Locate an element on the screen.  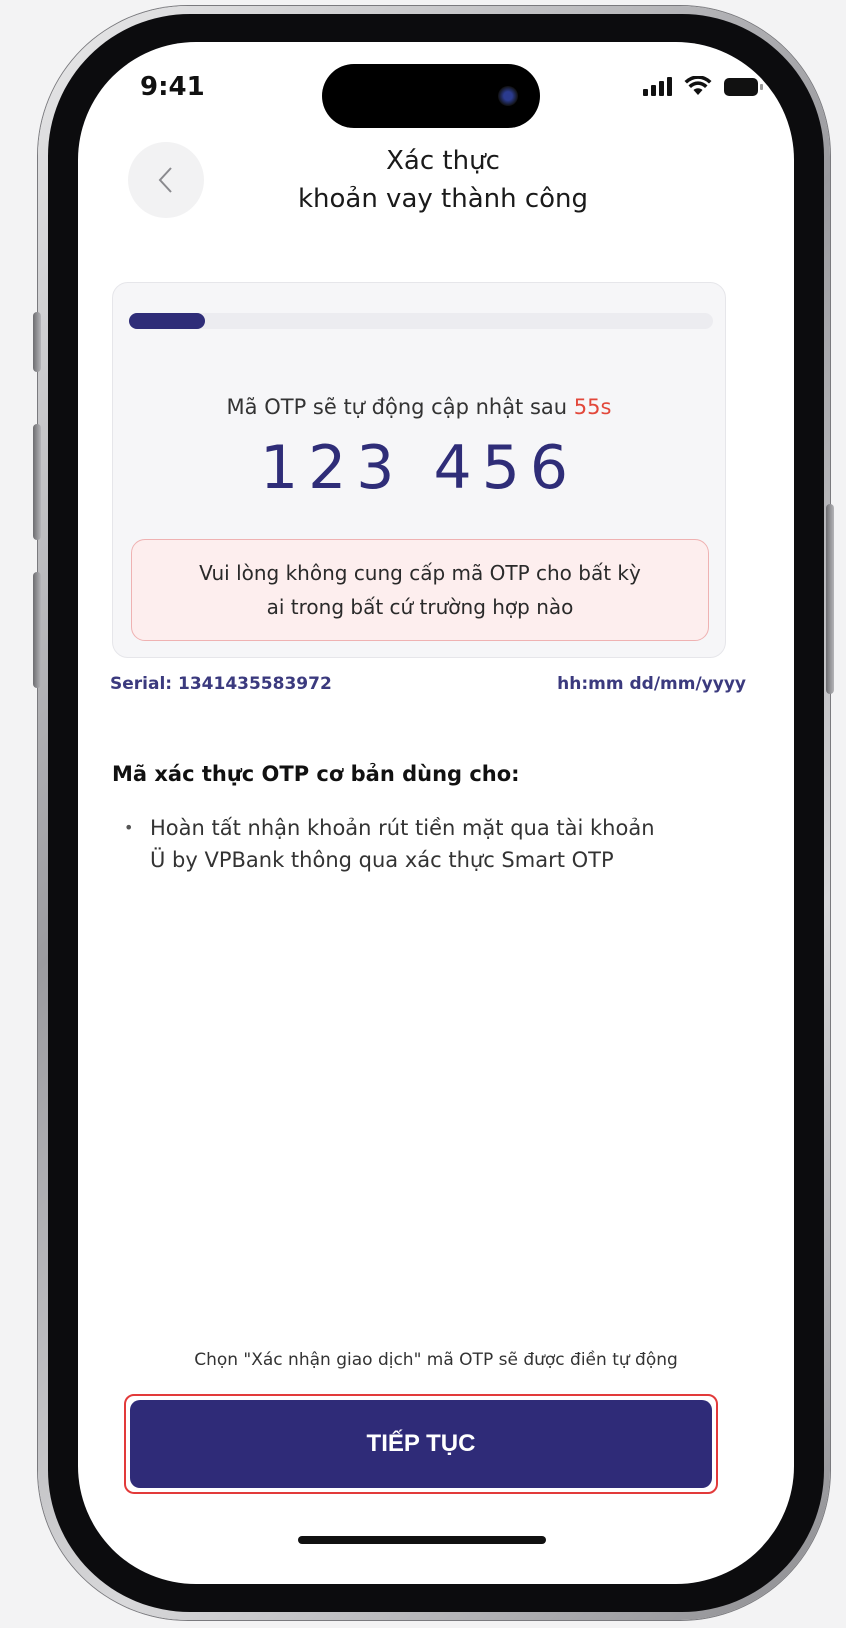
volume-up-button is located at coordinates (37, 482).